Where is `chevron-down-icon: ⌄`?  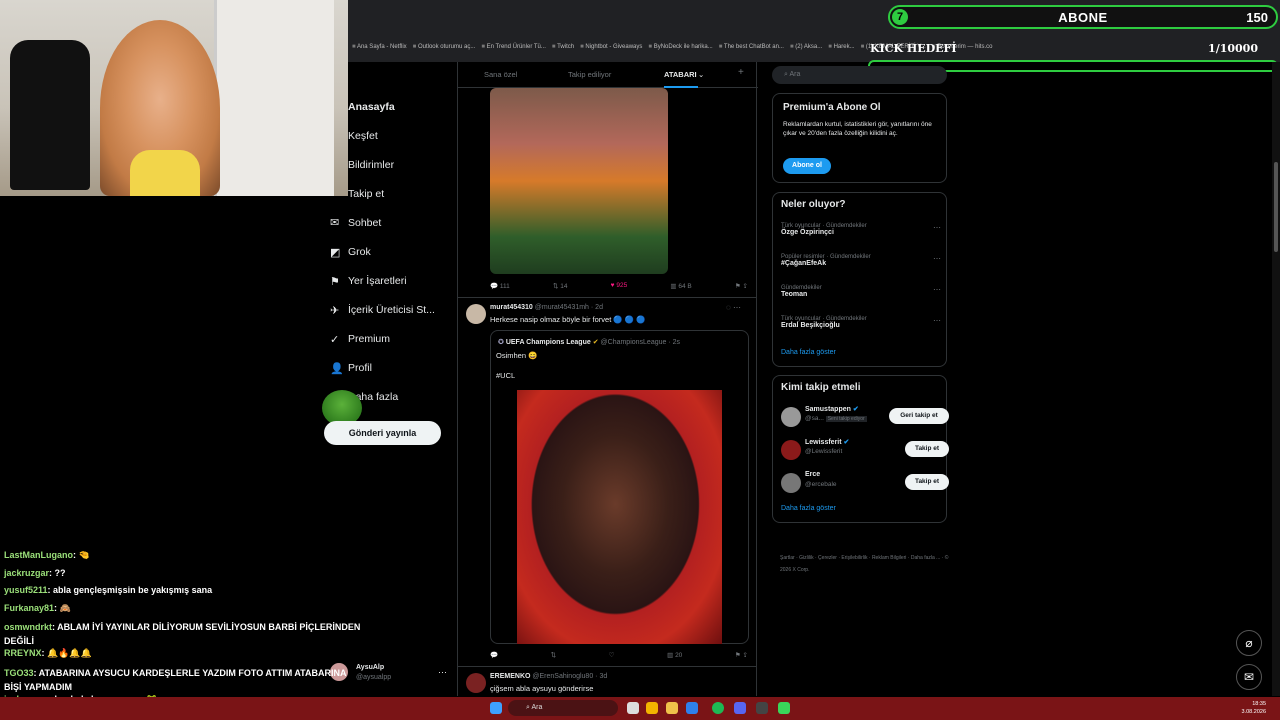
chevron-down-icon: ⌄ is located at coordinates (701, 74).